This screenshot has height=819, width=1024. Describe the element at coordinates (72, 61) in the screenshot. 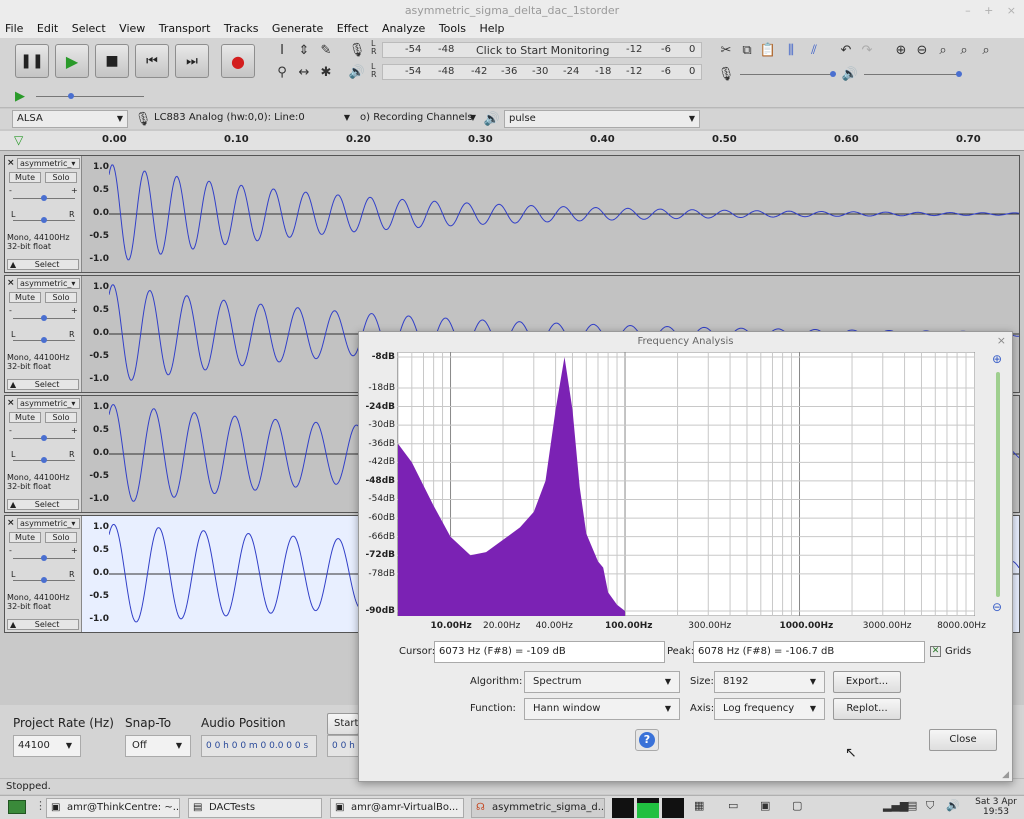

I see `play-button: ▶` at that location.